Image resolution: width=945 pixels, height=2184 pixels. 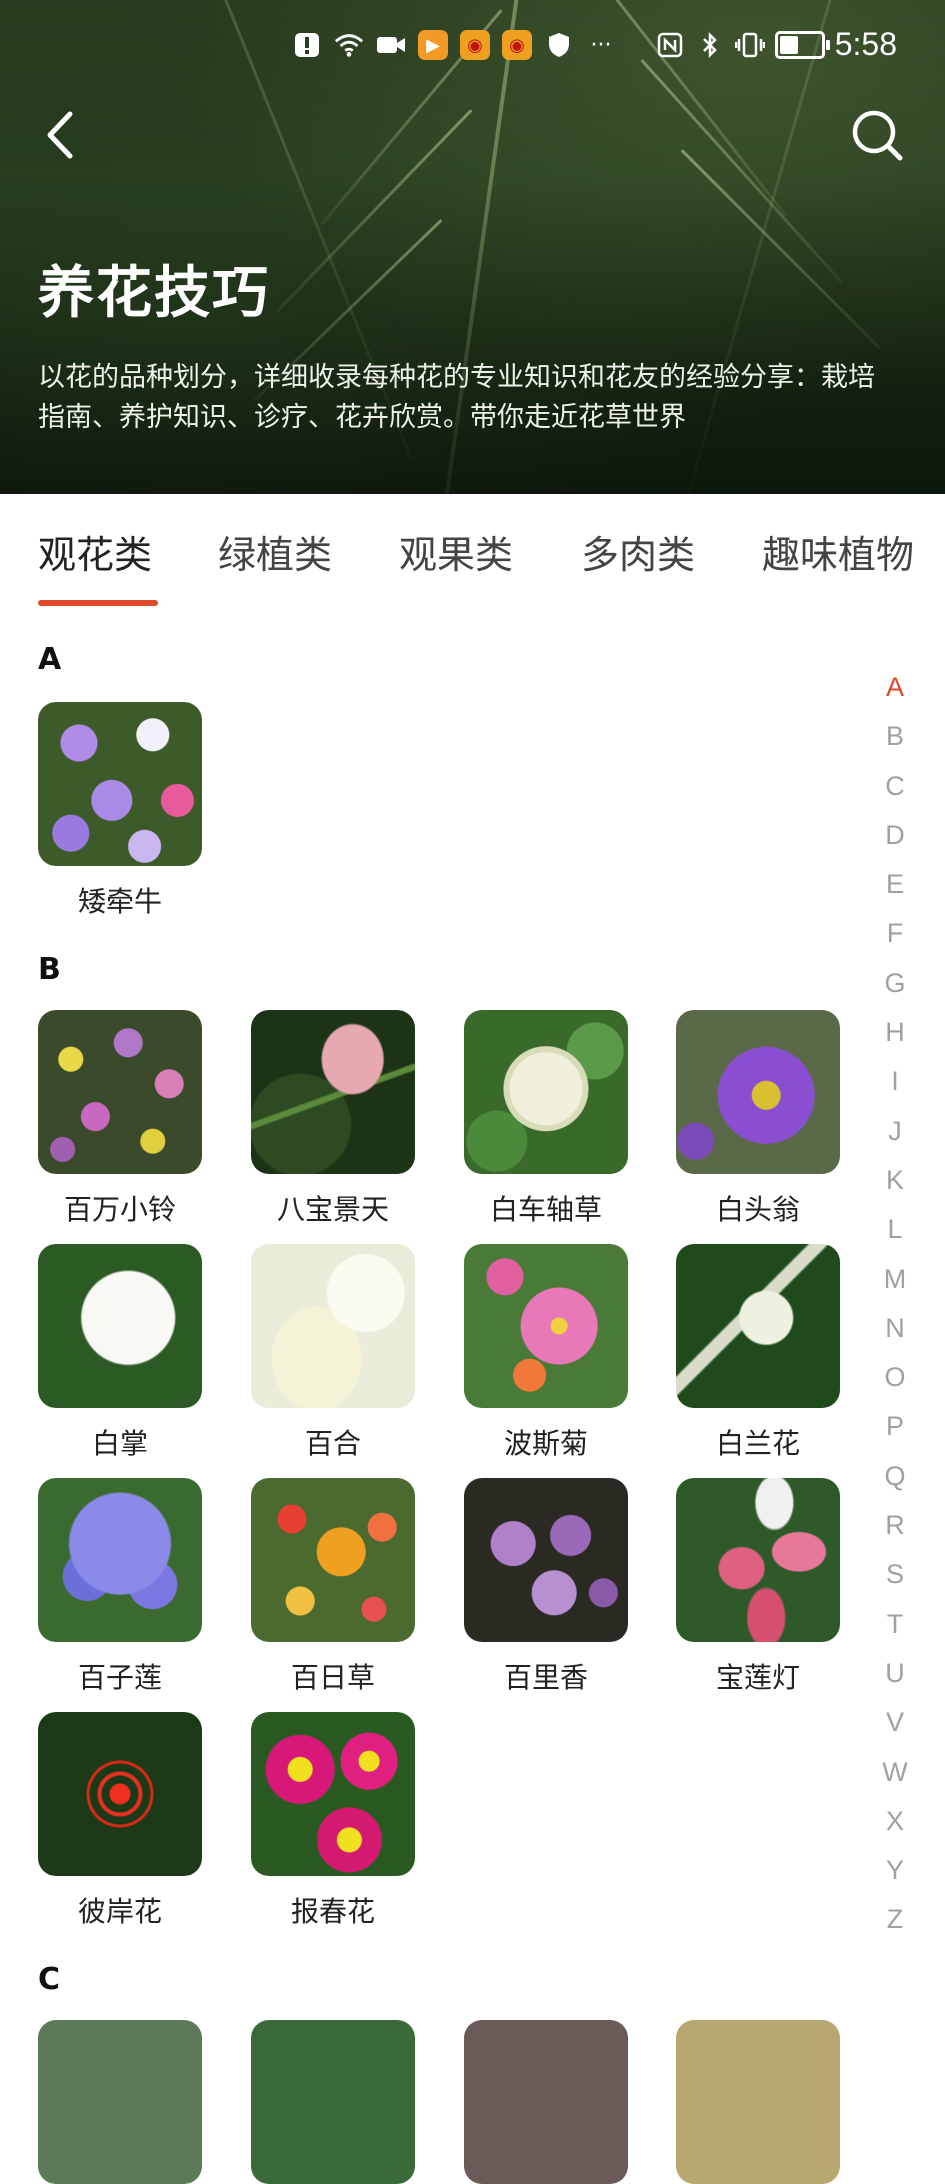 What do you see at coordinates (895, 1426) in the screenshot?
I see `alphabet-letter-p: P` at bounding box center [895, 1426].